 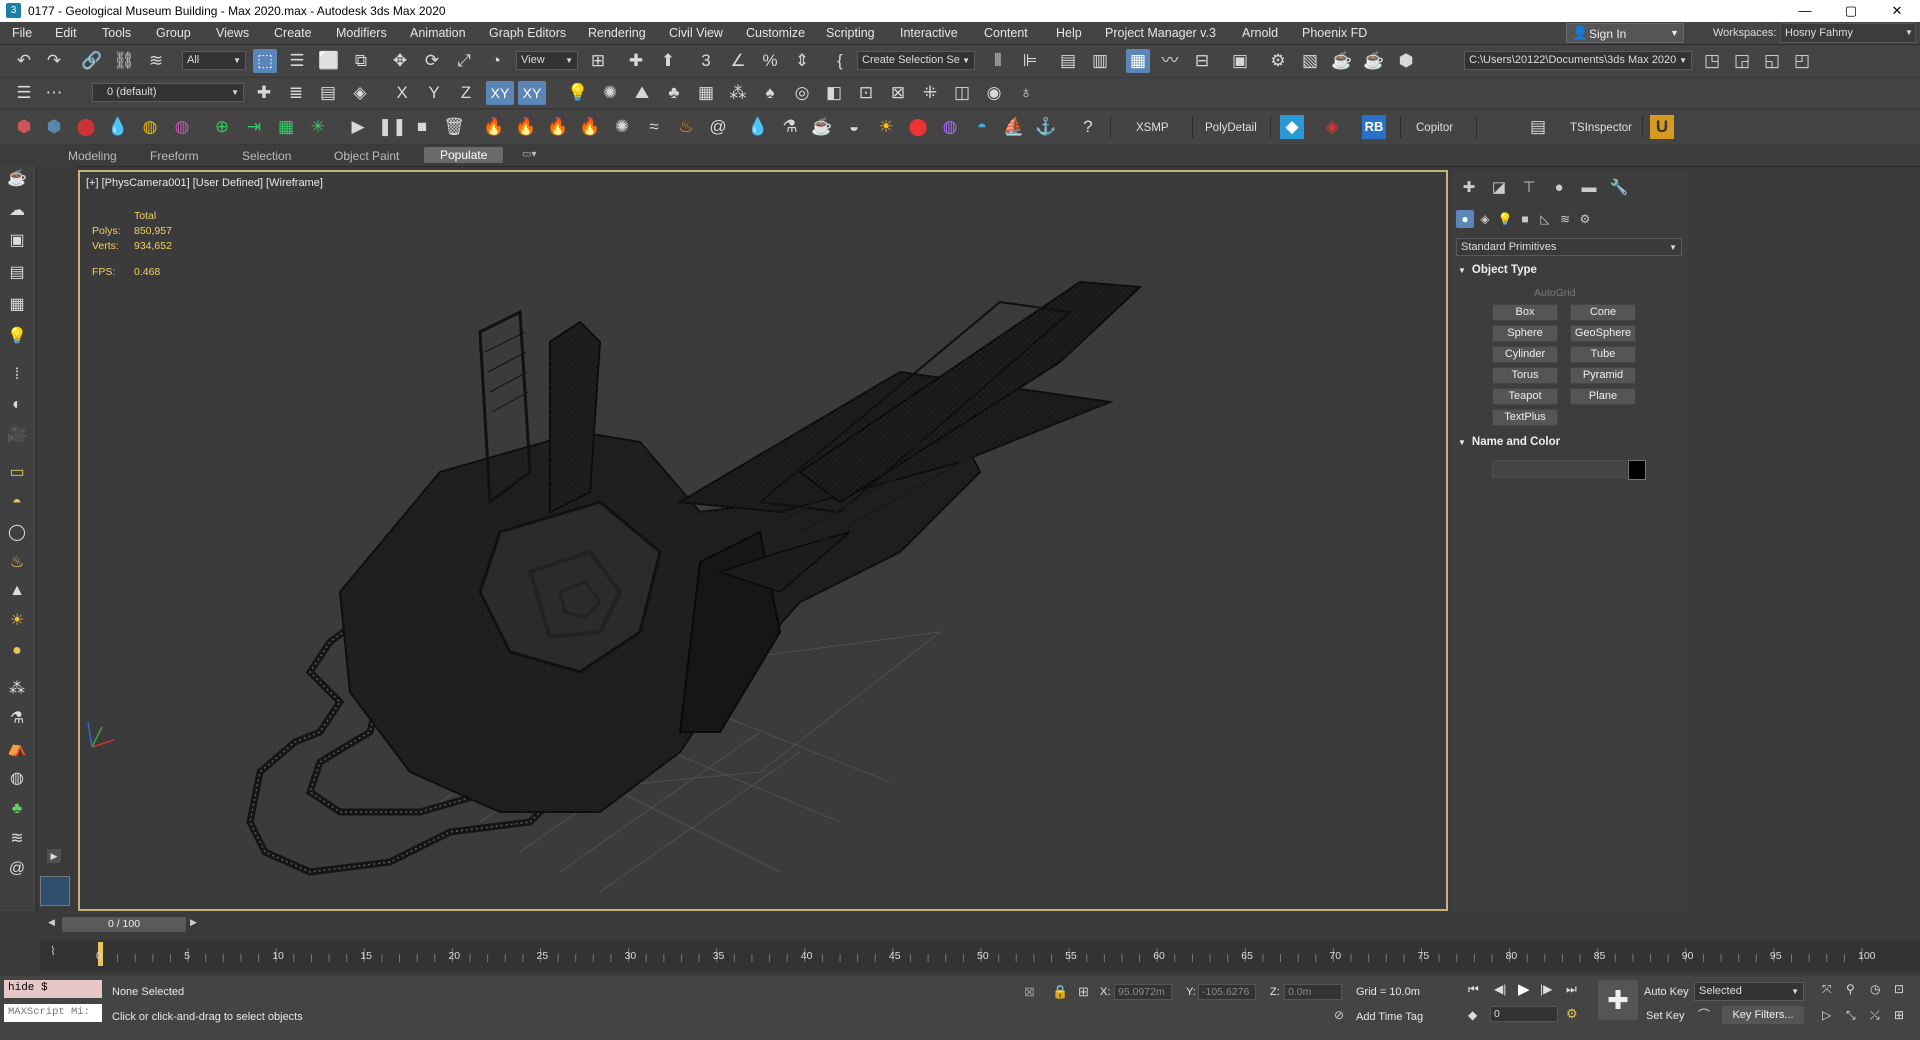 What do you see at coordinates (54, 127) in the screenshot?
I see `box-blue-icon: ⬢` at bounding box center [54, 127].